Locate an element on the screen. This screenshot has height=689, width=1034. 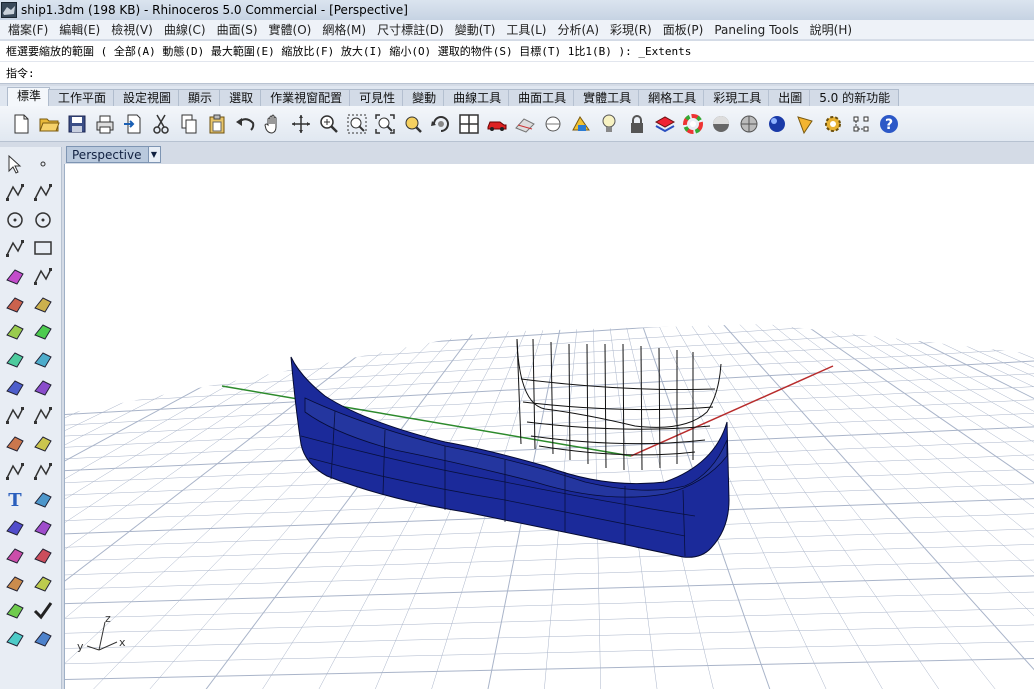
toolbar-tab: 設定視圖 is located at coordinates (147, 97).